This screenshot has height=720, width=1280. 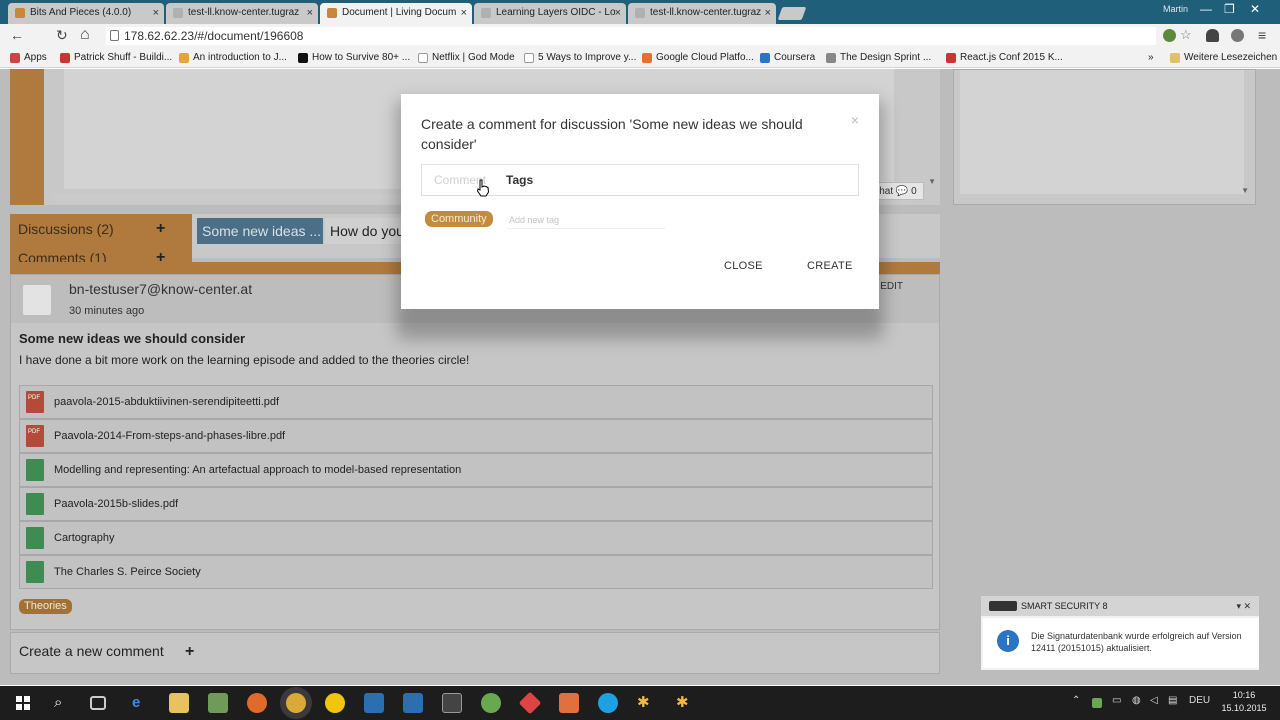 I want to click on chrome-icon, so click(x=296, y=703).